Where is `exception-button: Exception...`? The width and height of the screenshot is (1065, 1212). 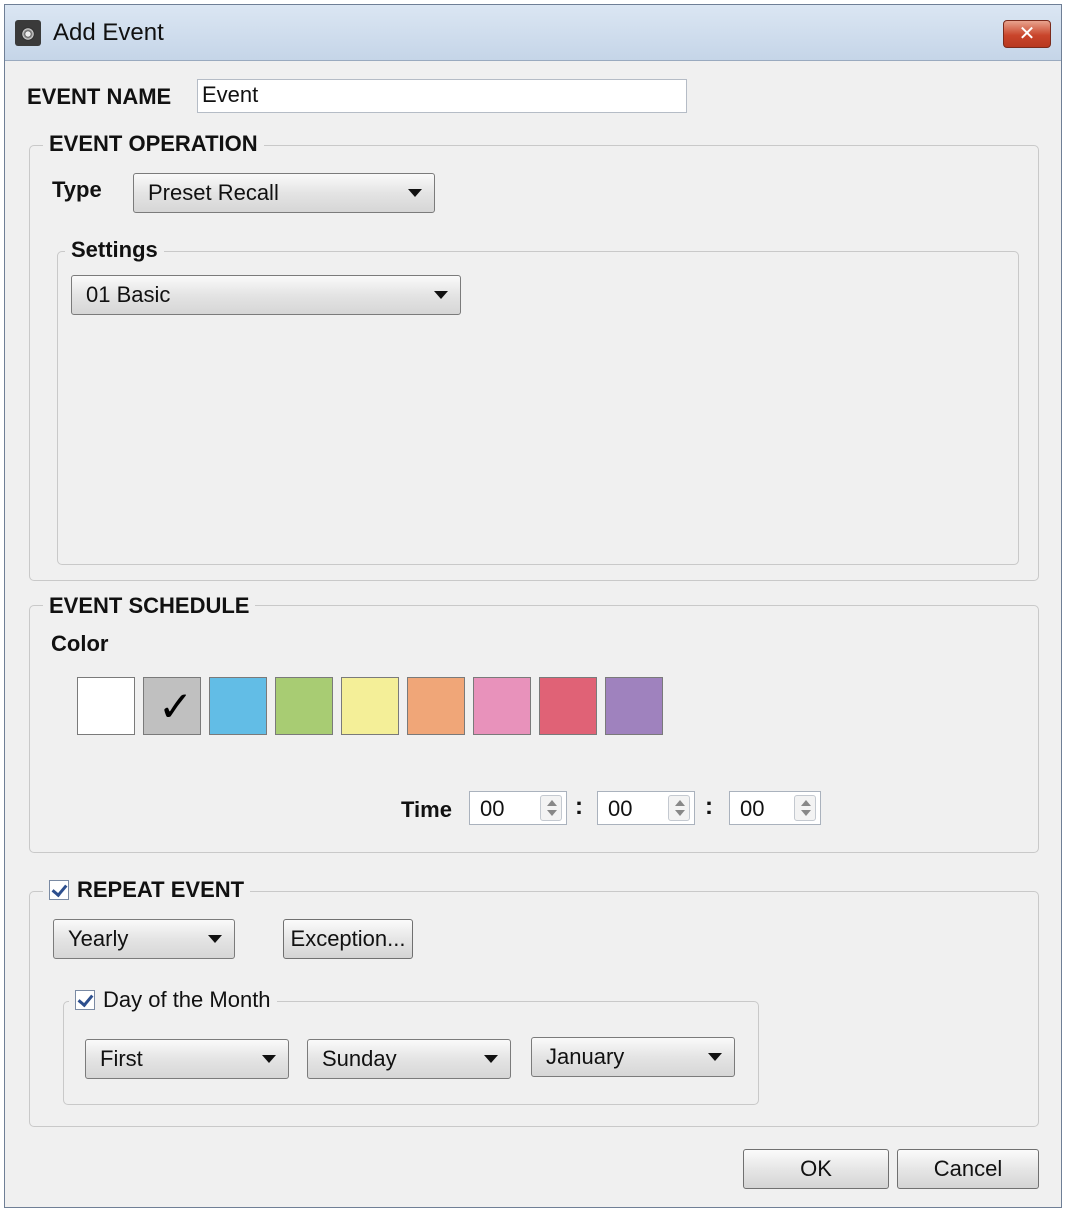 exception-button: Exception... is located at coordinates (348, 939).